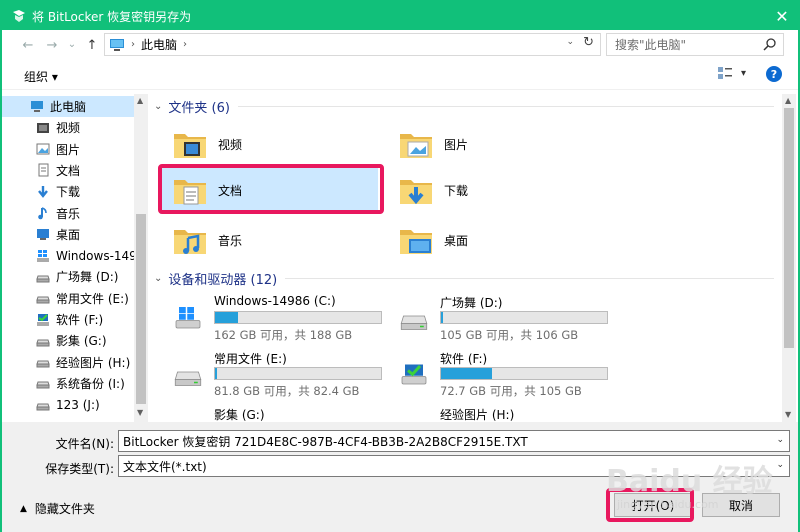  I want to click on sidebar-item: 文档, so click(68, 170).